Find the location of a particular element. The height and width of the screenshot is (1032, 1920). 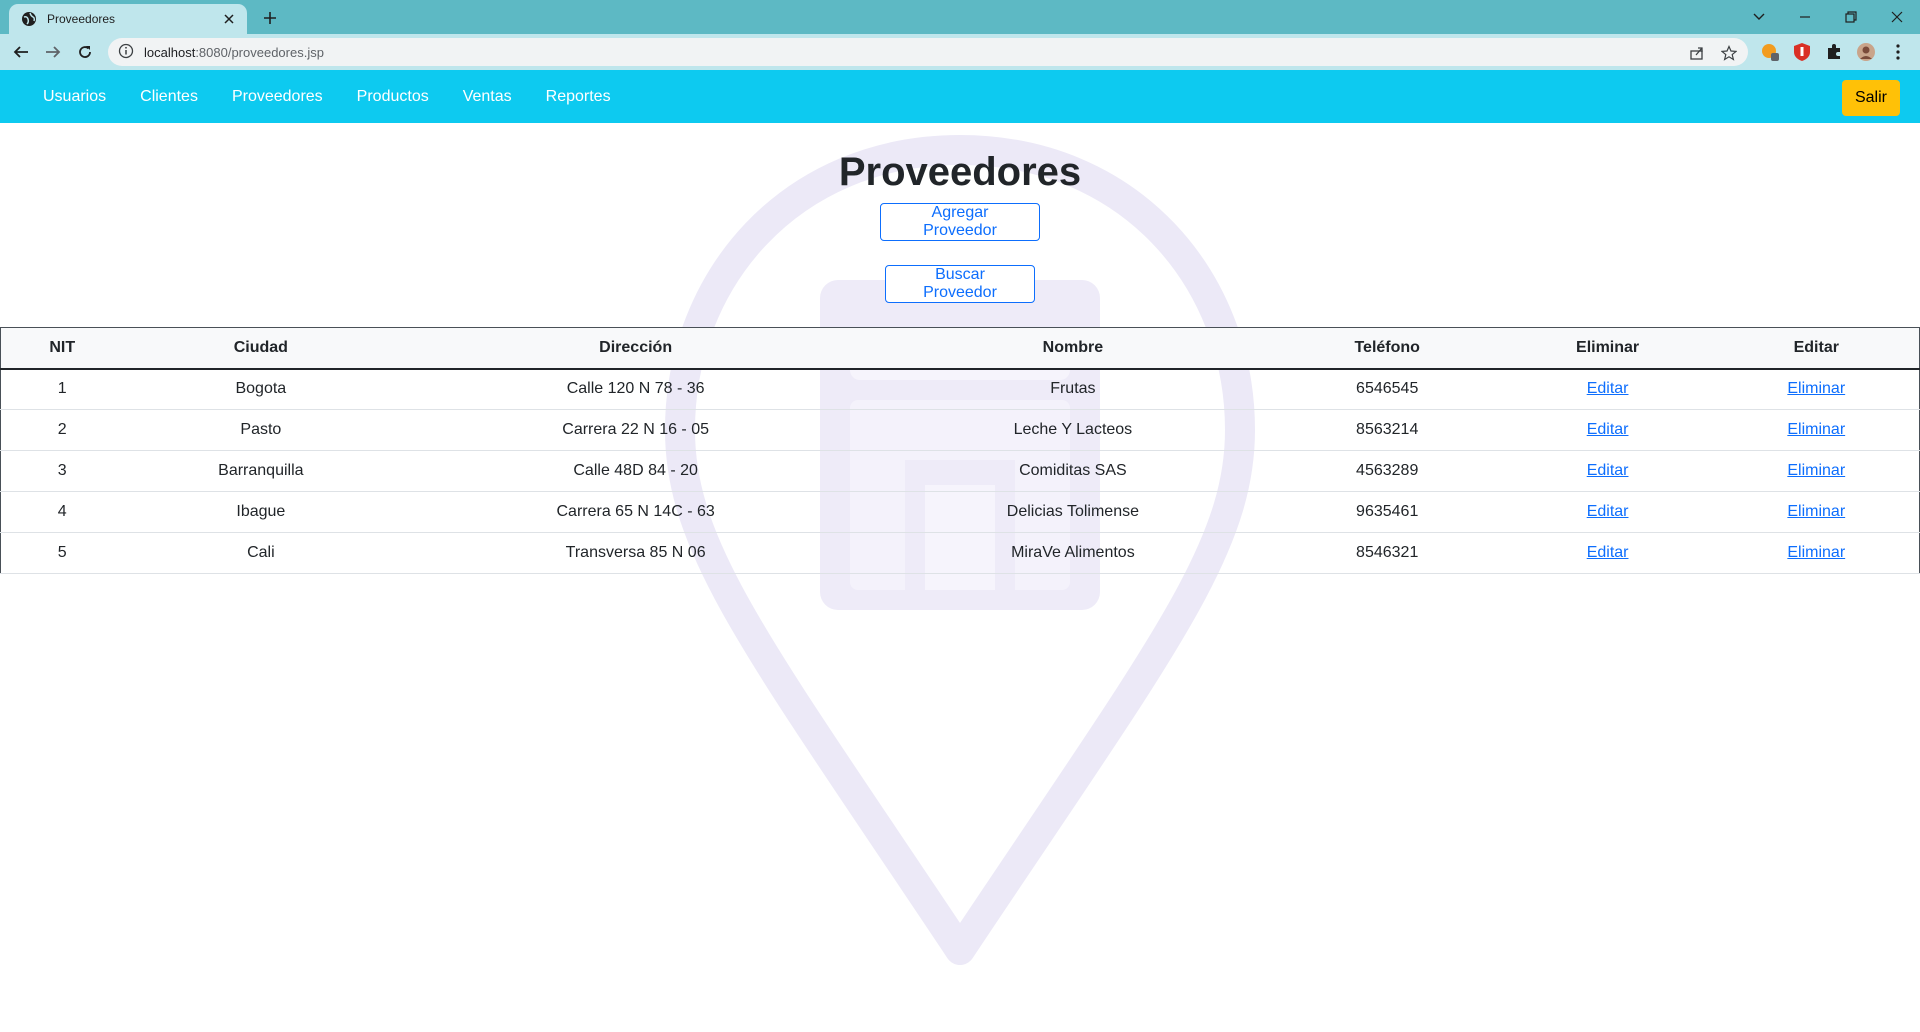

reload-icon is located at coordinates (85, 52).